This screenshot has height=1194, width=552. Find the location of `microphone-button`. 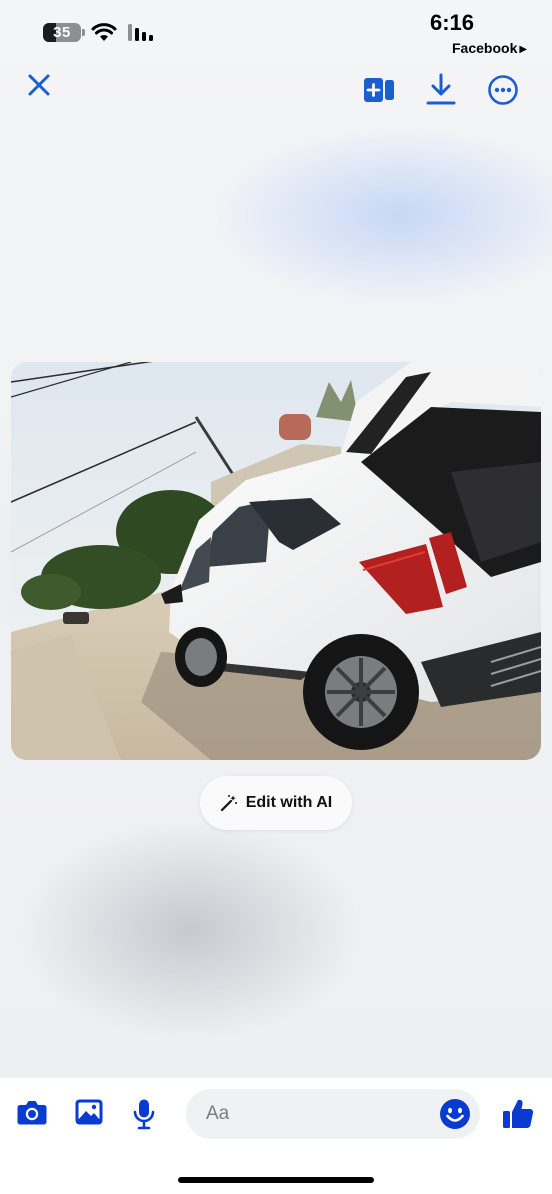

microphone-button is located at coordinates (148, 1116).